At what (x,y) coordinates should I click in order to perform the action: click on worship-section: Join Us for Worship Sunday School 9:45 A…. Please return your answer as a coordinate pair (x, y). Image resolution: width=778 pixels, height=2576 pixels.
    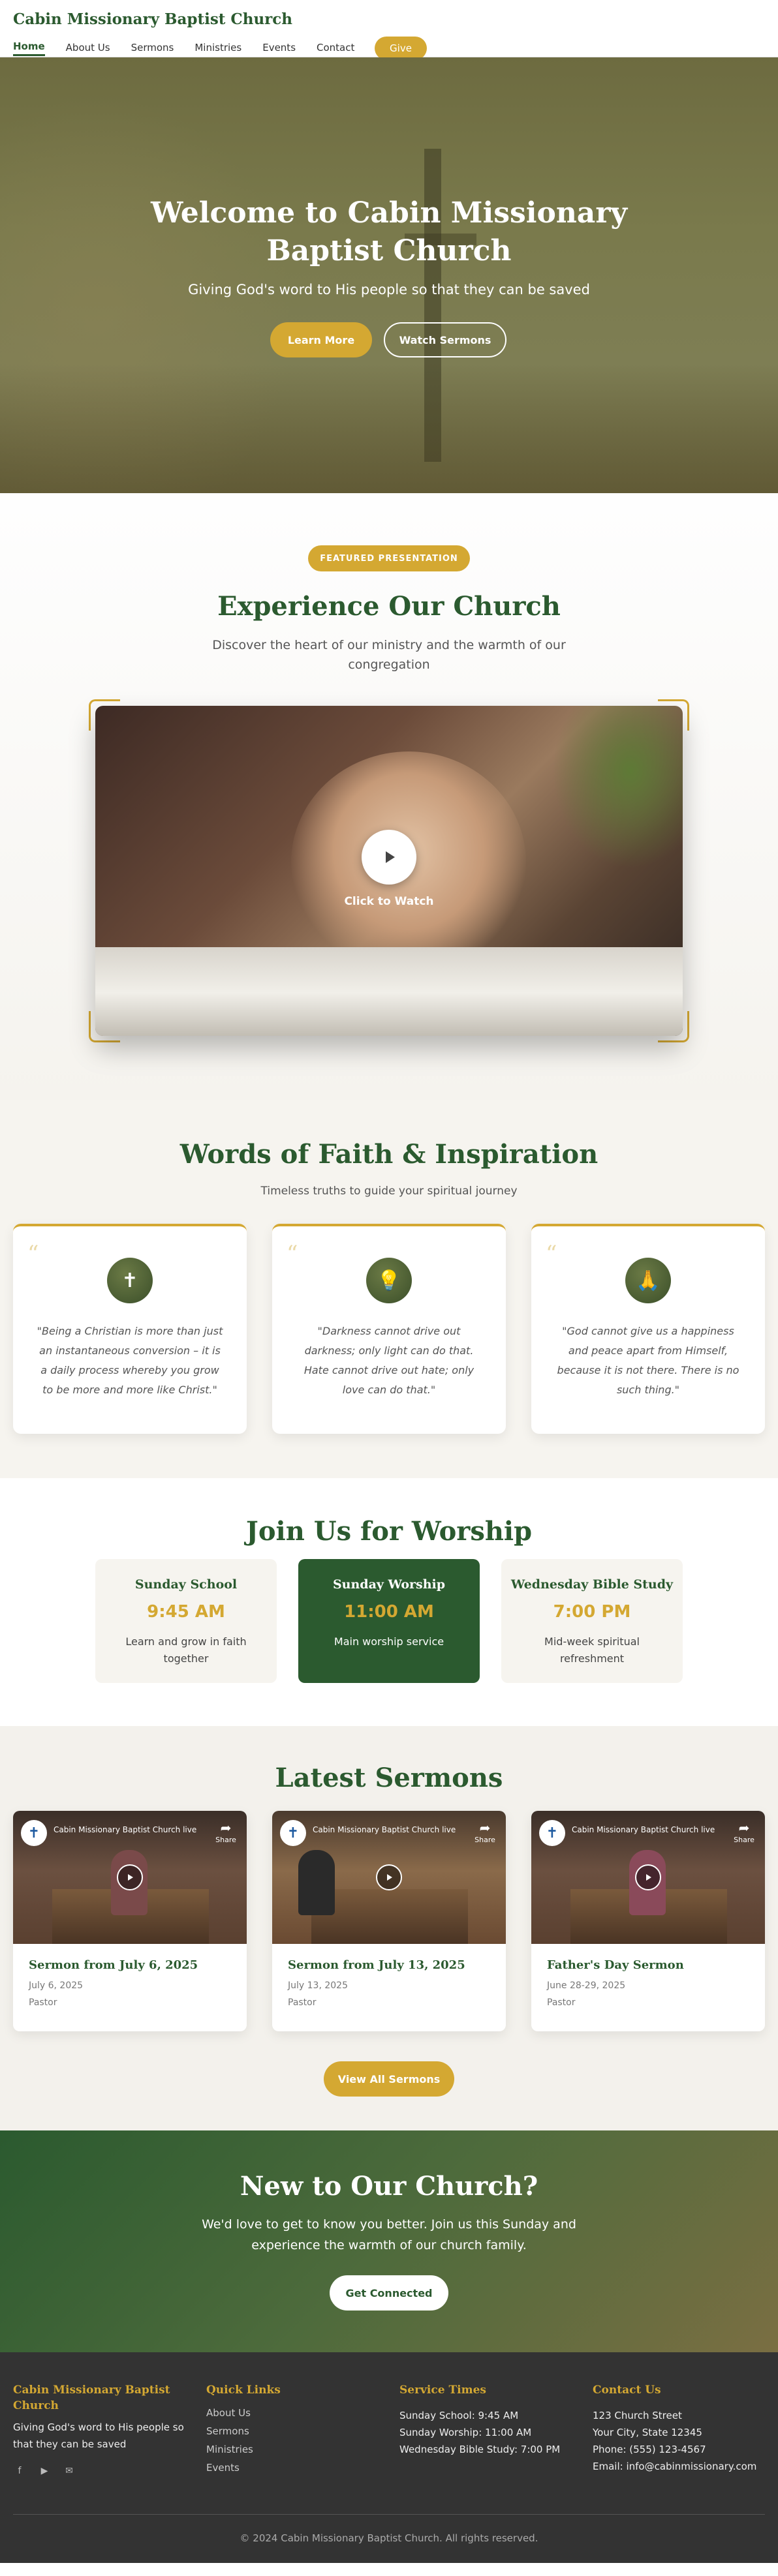
    Looking at the image, I should click on (389, 1602).